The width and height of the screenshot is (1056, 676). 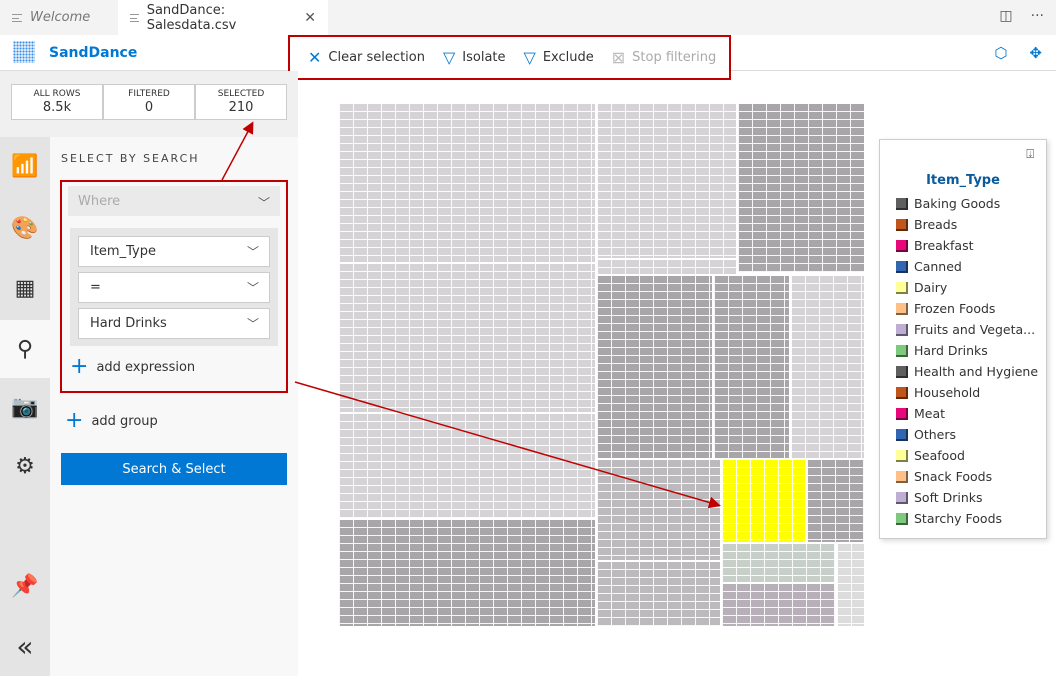 I want to click on treemap-block-selected, so click(x=763, y=501).